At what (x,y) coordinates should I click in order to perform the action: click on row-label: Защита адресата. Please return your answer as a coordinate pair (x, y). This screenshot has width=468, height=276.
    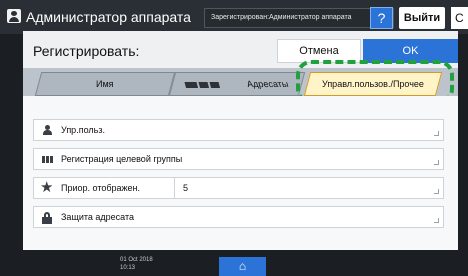
    Looking at the image, I should click on (98, 217).